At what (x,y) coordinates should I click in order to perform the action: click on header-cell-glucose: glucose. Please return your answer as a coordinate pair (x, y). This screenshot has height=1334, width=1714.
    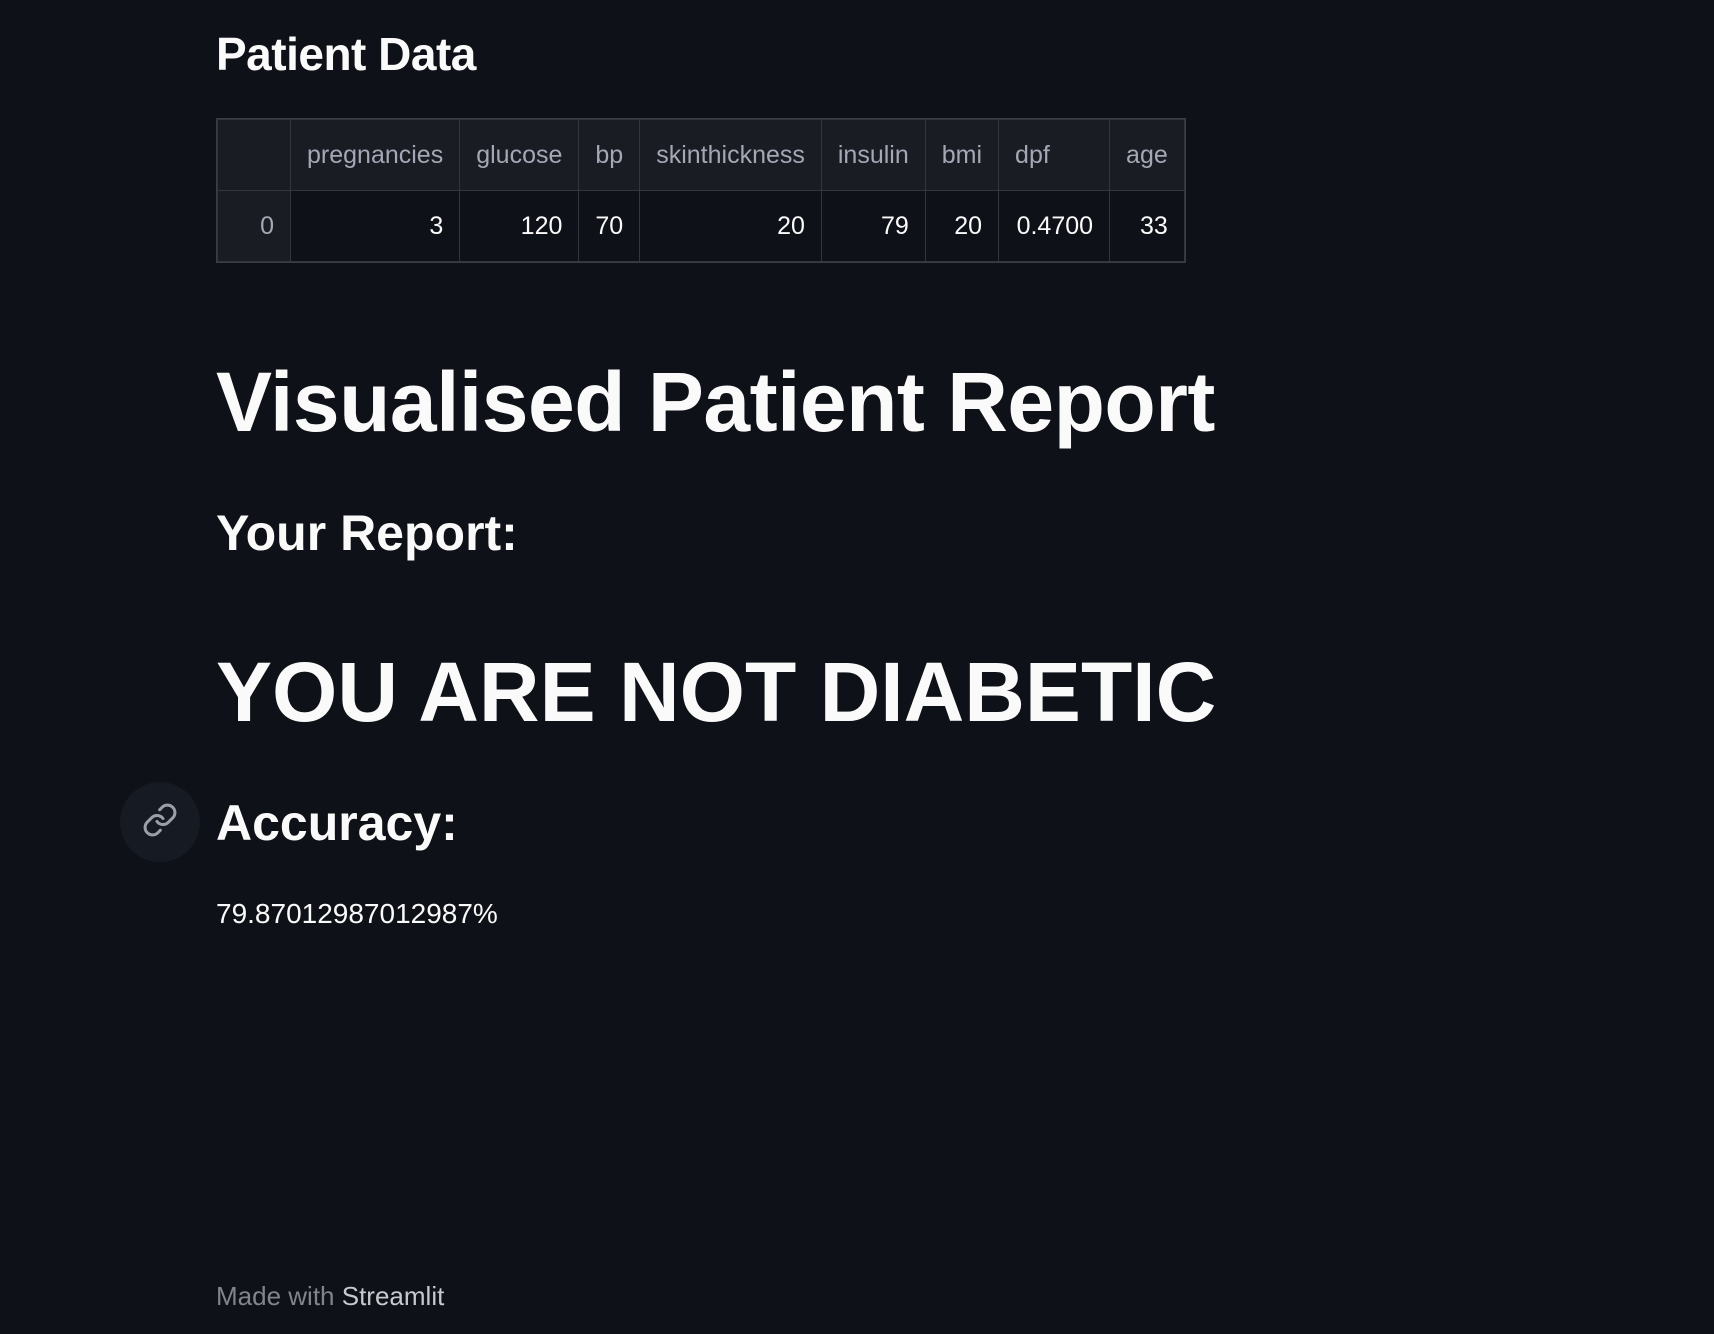
    Looking at the image, I should click on (519, 155).